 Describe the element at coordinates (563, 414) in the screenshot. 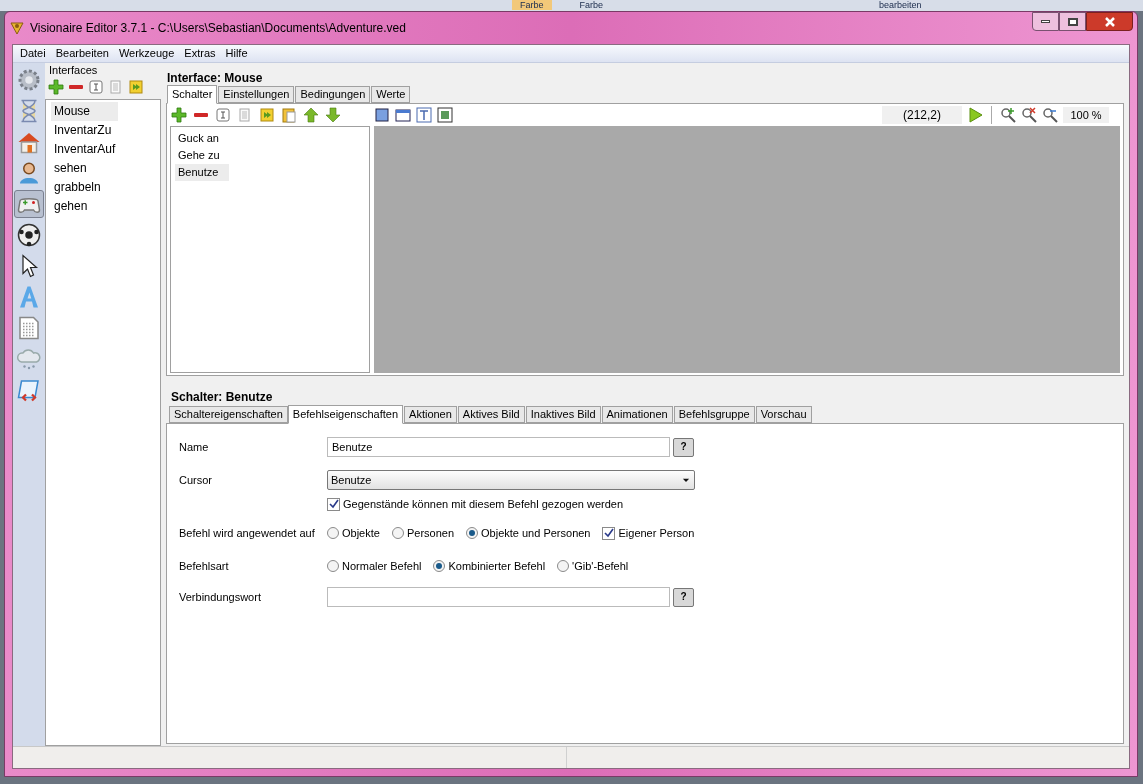

I see `tab: Inaktives Bild` at that location.